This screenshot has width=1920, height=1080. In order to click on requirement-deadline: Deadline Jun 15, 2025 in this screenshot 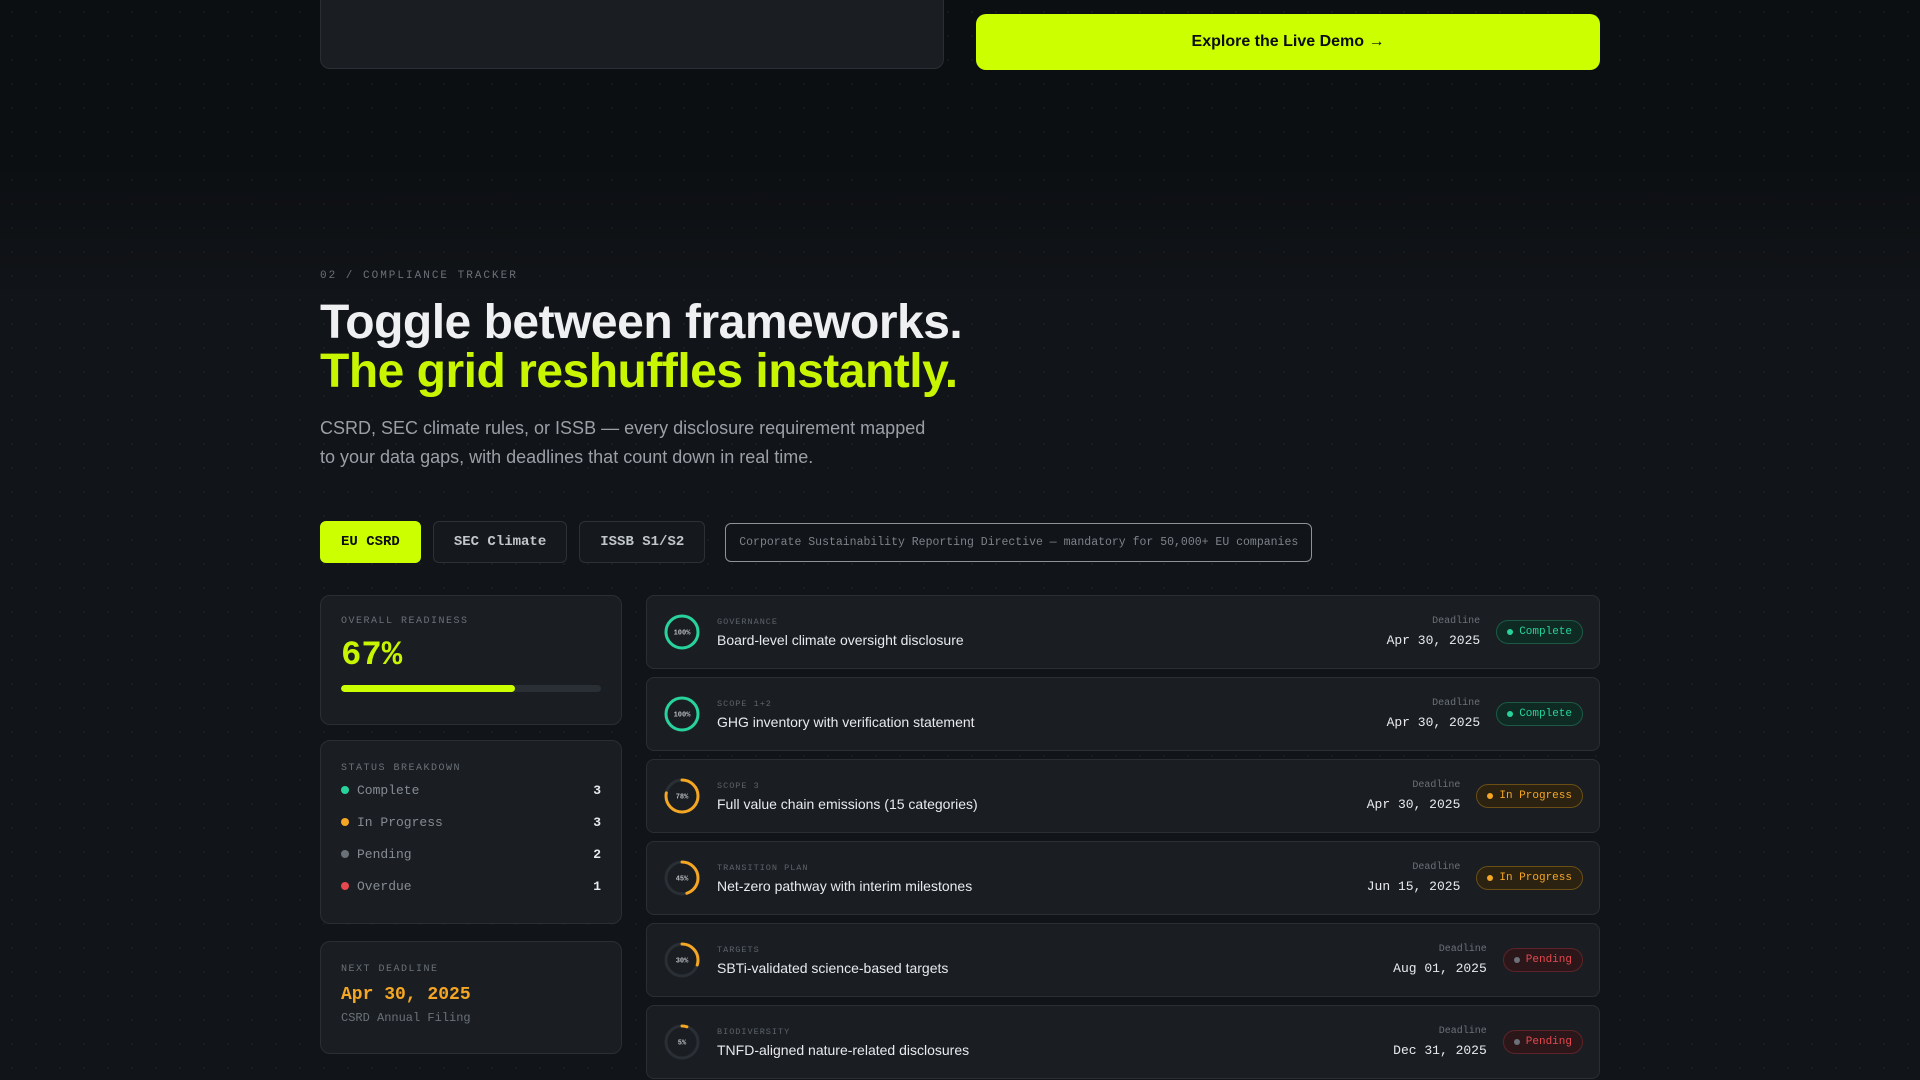, I will do `click(1413, 878)`.